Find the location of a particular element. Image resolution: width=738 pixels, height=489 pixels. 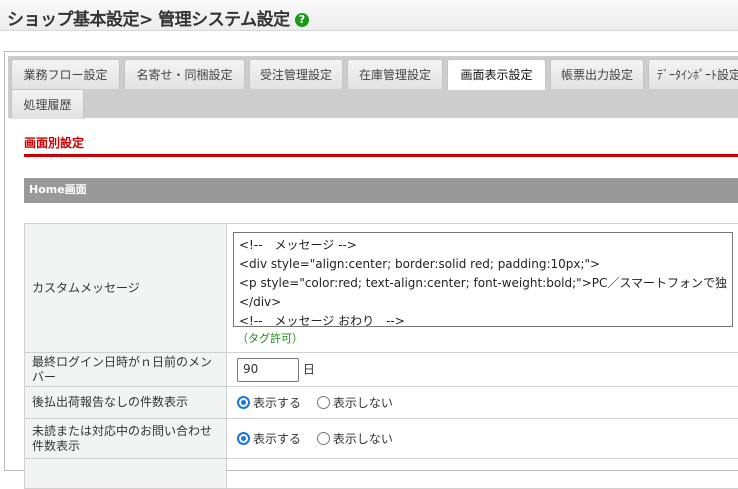

row-label: 後払出荷報告なしの件数表示 is located at coordinates (126, 403).